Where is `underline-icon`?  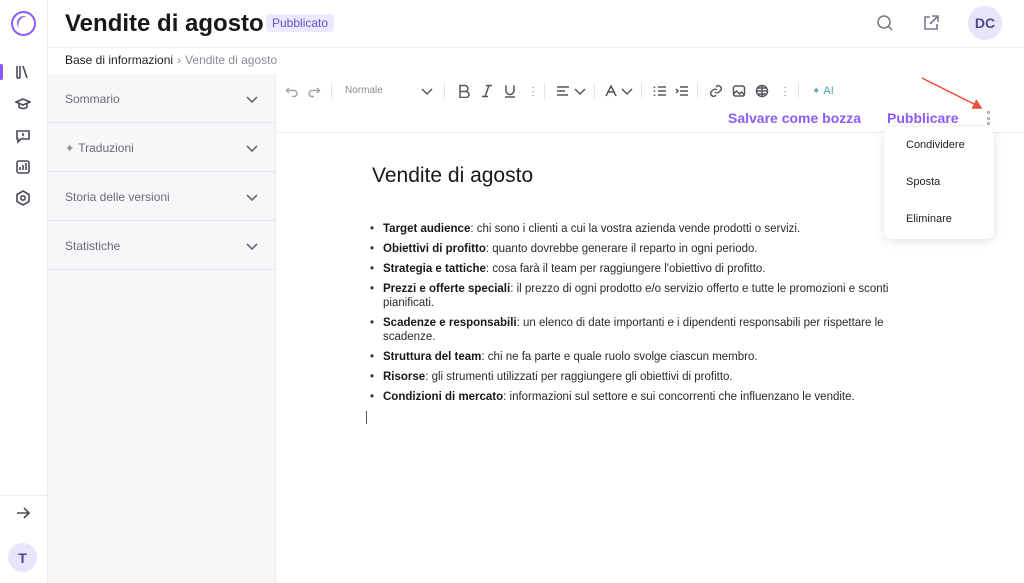
underline-icon is located at coordinates (510, 91).